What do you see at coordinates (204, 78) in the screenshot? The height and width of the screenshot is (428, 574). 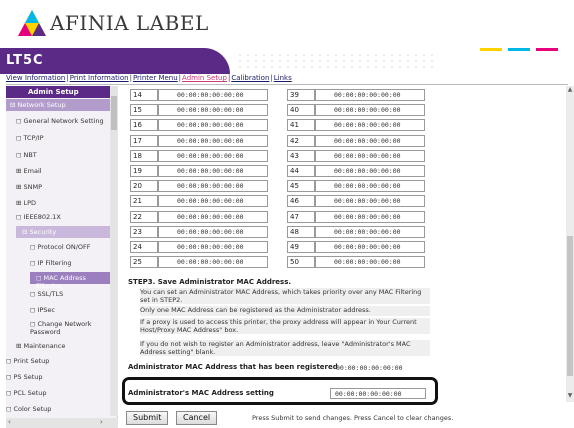 I see `menu-admin-setup: Admin Setup` at bounding box center [204, 78].